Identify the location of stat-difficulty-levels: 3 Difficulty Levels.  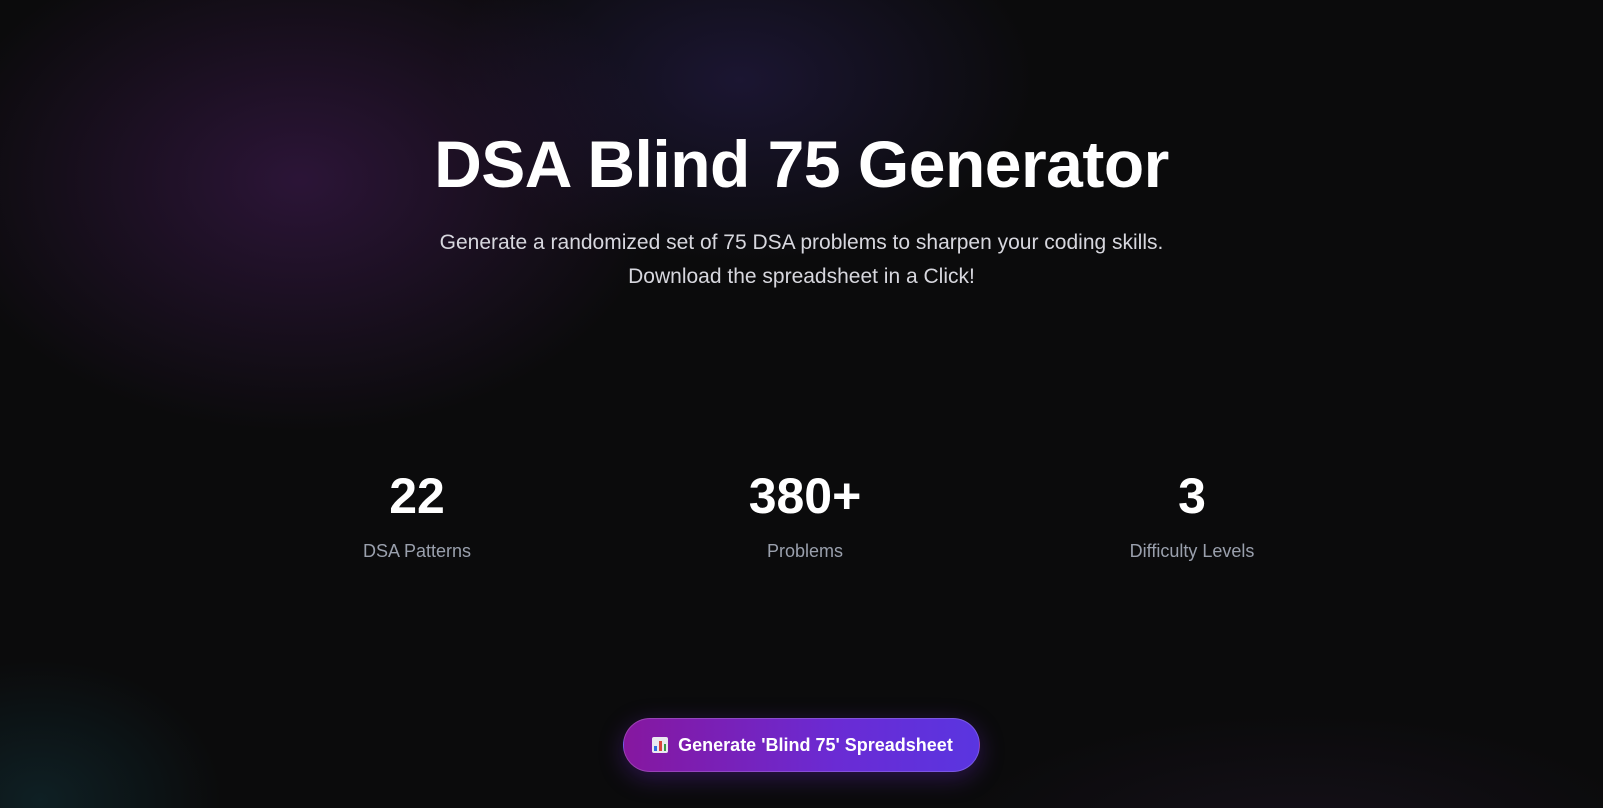
(1192, 514).